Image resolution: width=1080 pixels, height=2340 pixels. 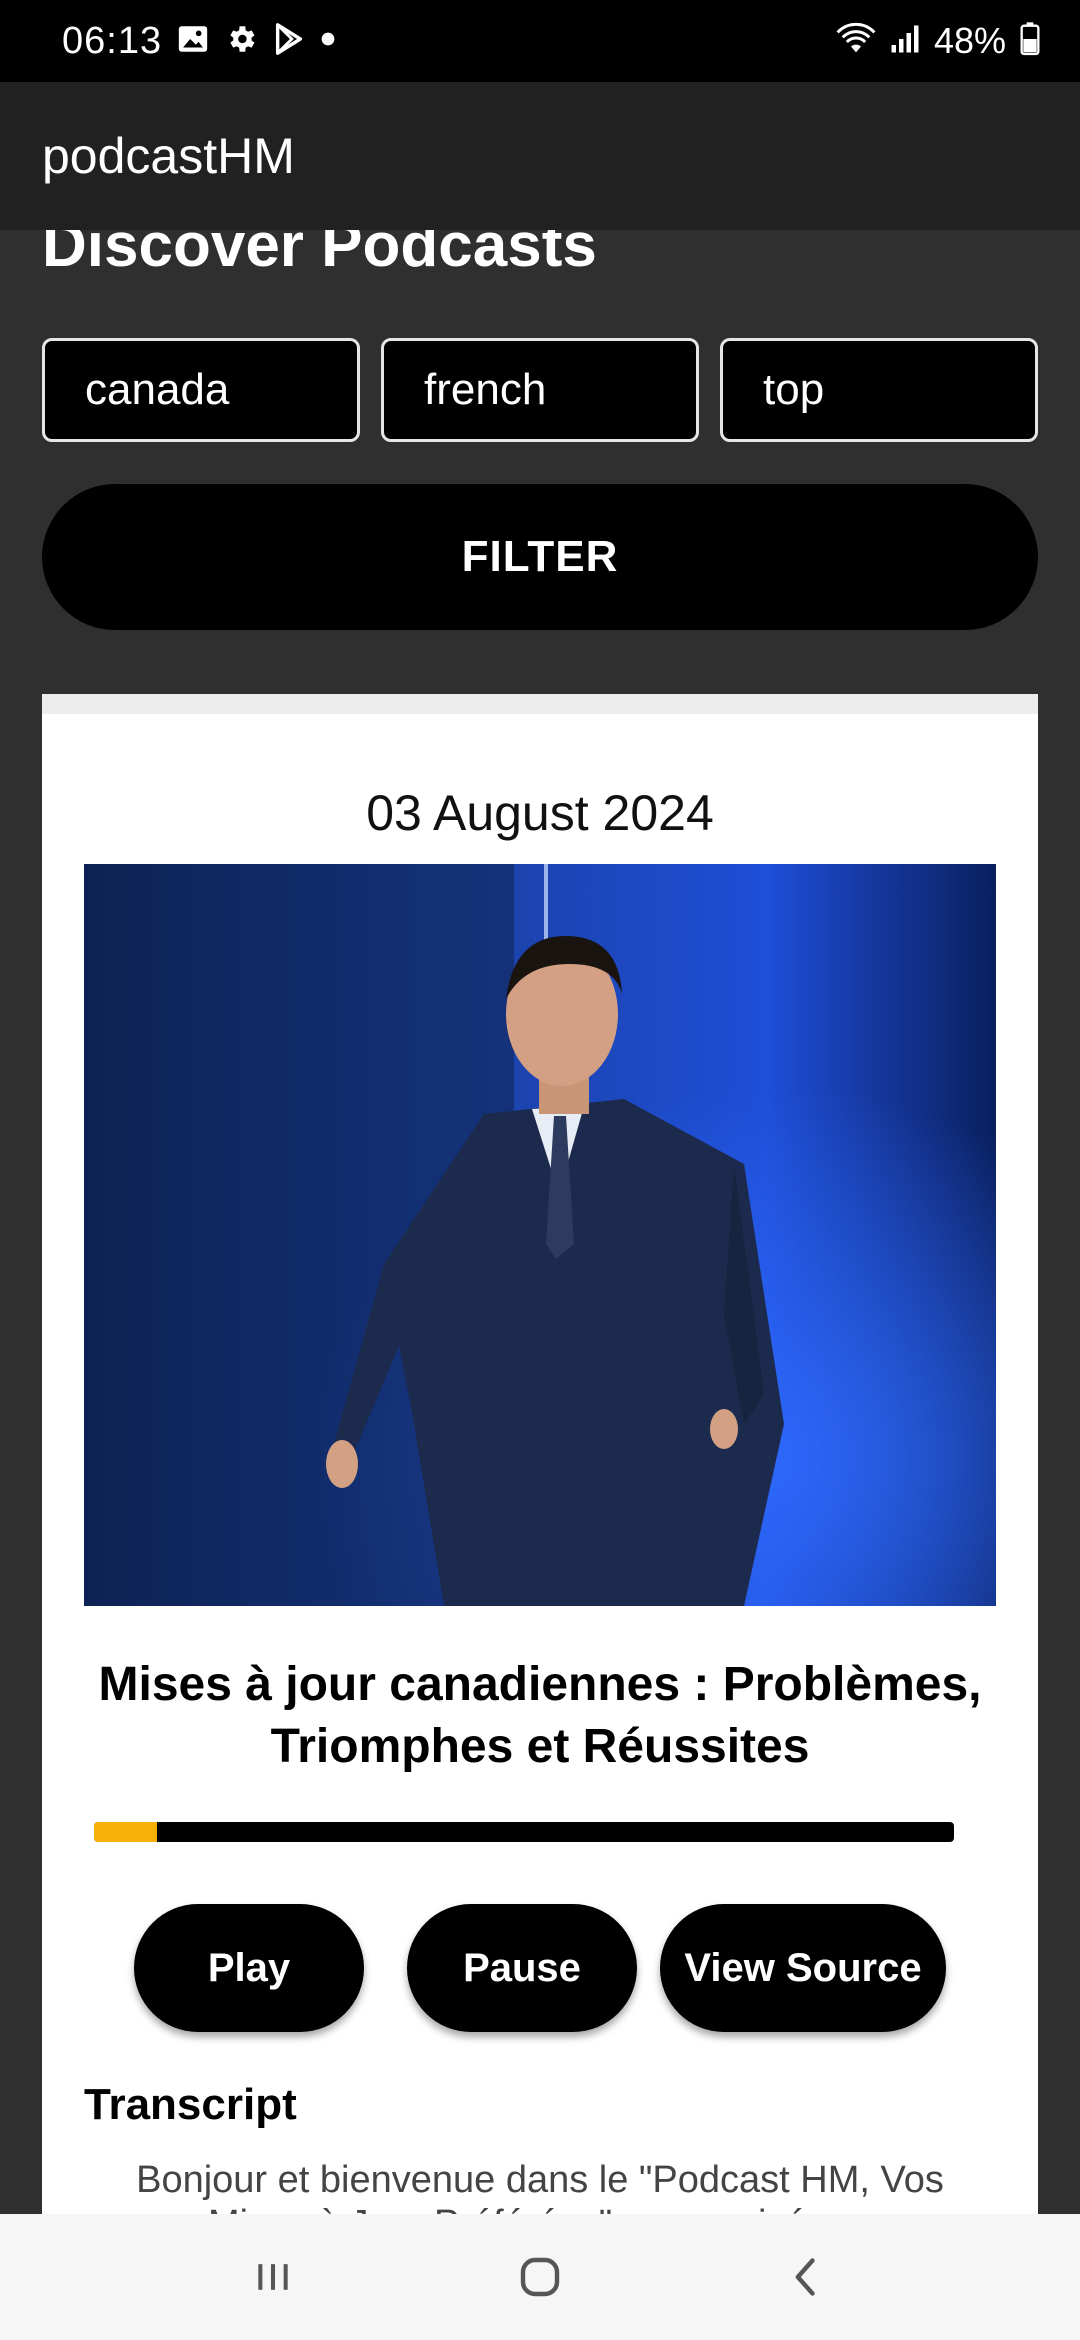 I want to click on app-title: podcastHM, so click(x=168, y=156).